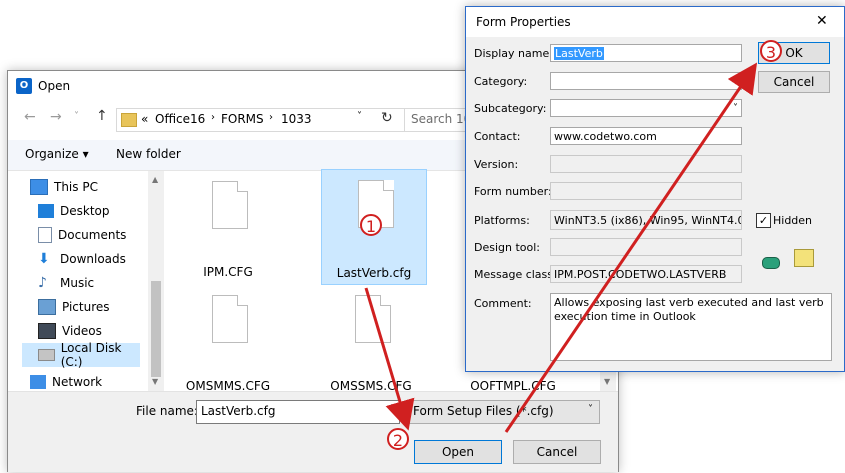 The image size is (845, 473). What do you see at coordinates (771, 51) in the screenshot?
I see `callout-3: 3` at bounding box center [771, 51].